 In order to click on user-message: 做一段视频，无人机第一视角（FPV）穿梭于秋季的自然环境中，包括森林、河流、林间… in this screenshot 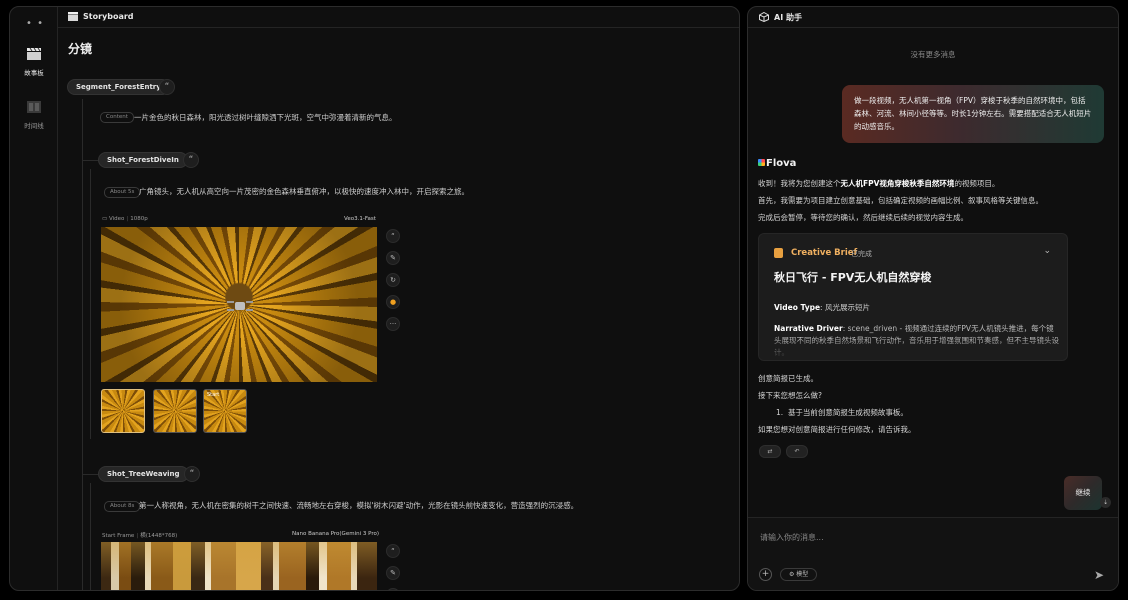, I will do `click(973, 114)`.